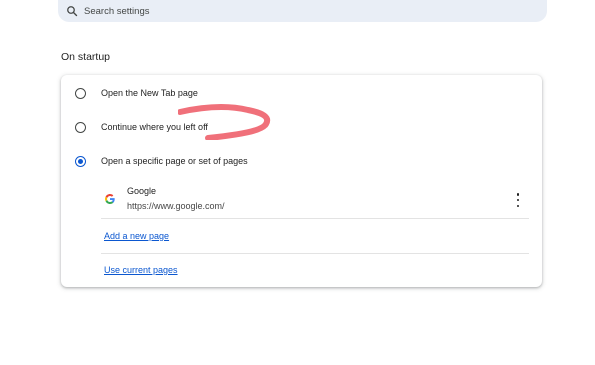 The height and width of the screenshot is (365, 595). I want to click on radio-label: Open a specific page or set of pages, so click(174, 161).